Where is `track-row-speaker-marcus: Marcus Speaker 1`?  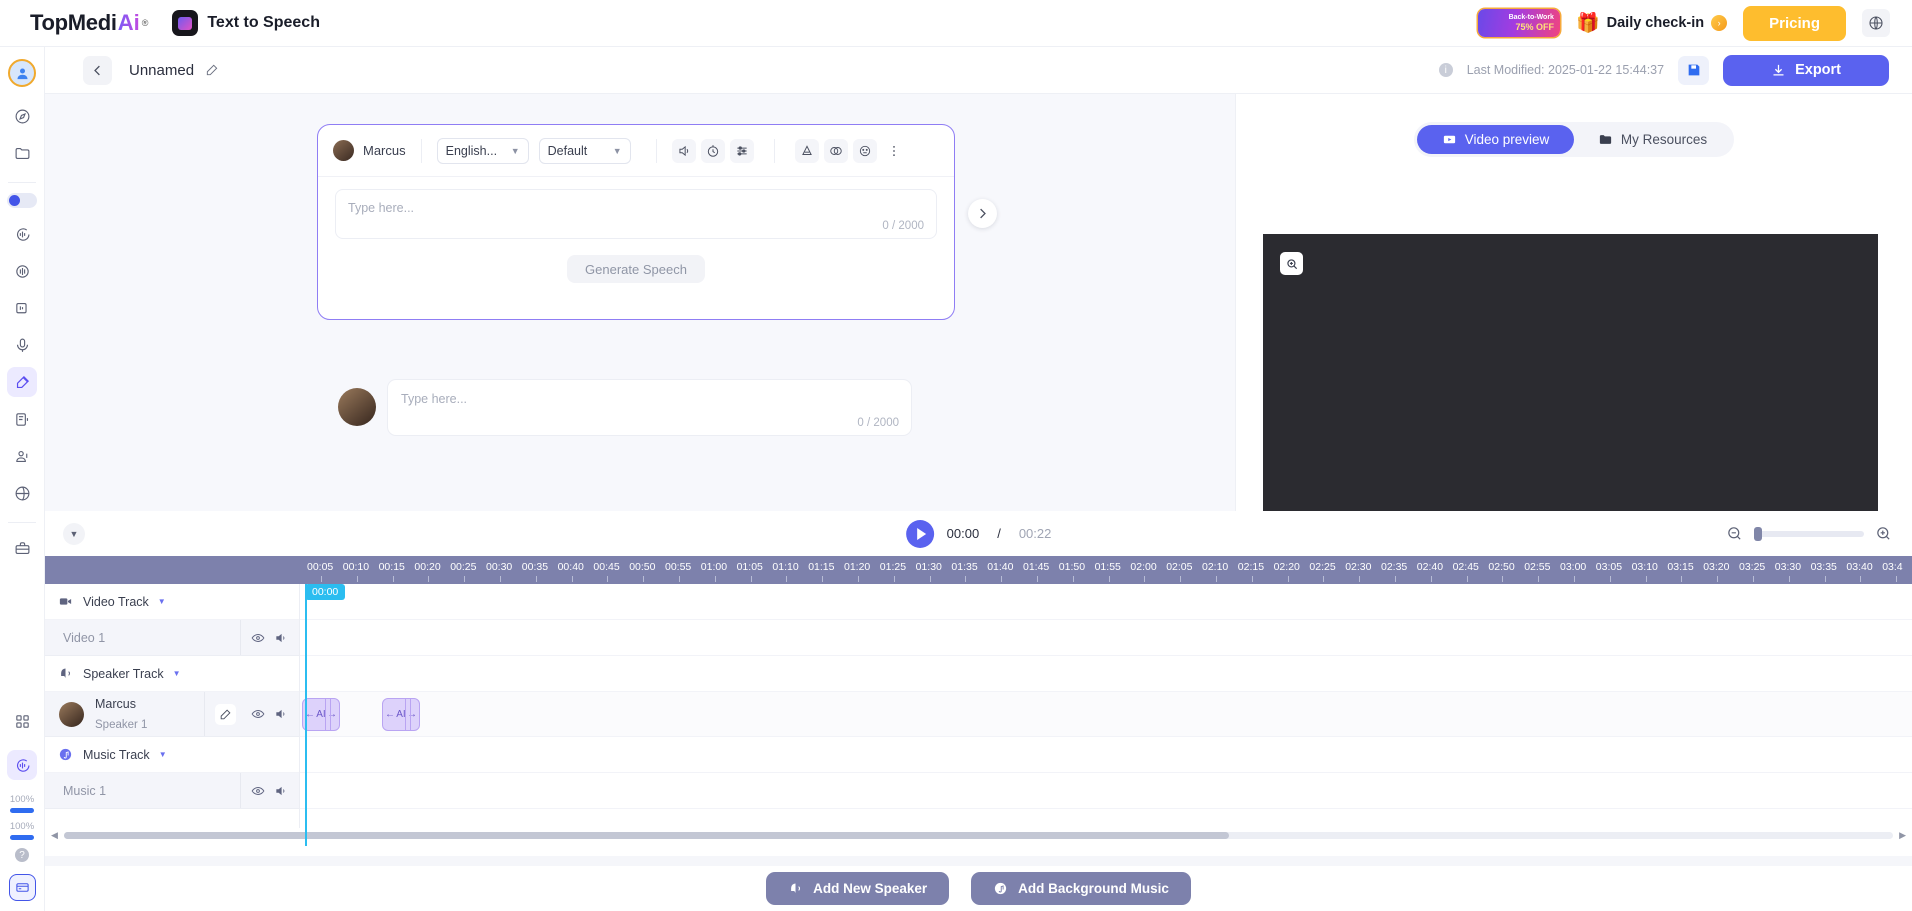
track-row-speaker-marcus: Marcus Speaker 1 is located at coordinates (172, 714).